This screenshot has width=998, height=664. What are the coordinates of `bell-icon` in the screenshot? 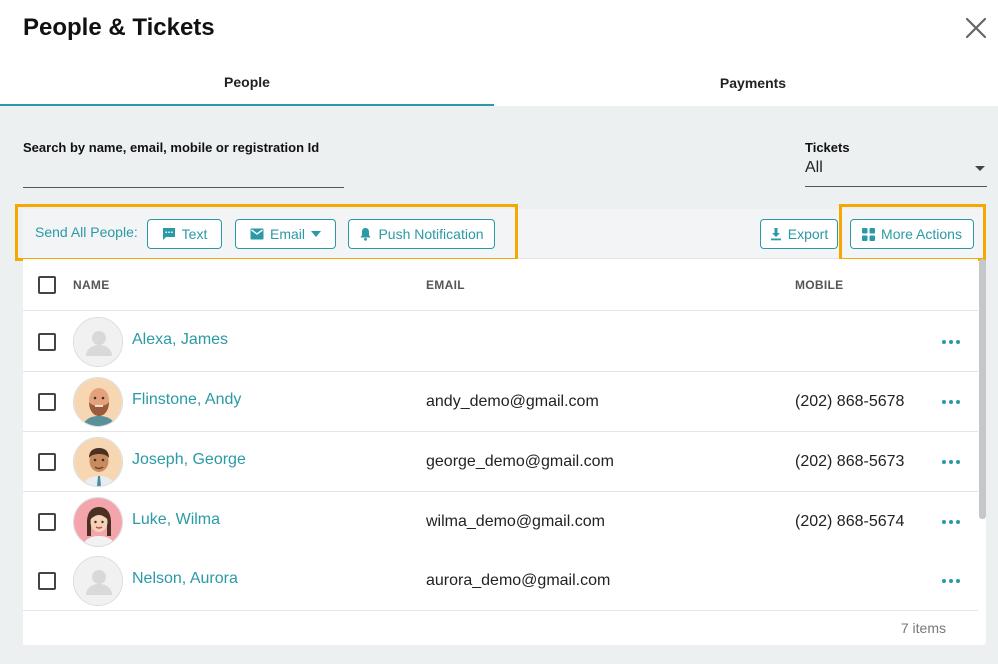 It's located at (365, 234).